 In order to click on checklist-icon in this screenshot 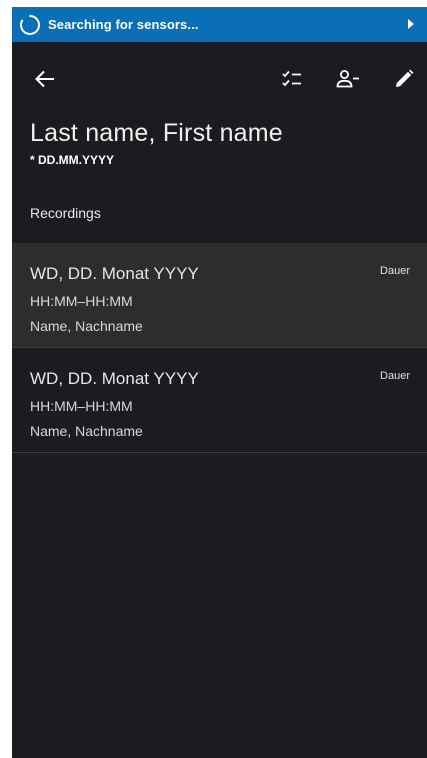, I will do `click(292, 81)`.